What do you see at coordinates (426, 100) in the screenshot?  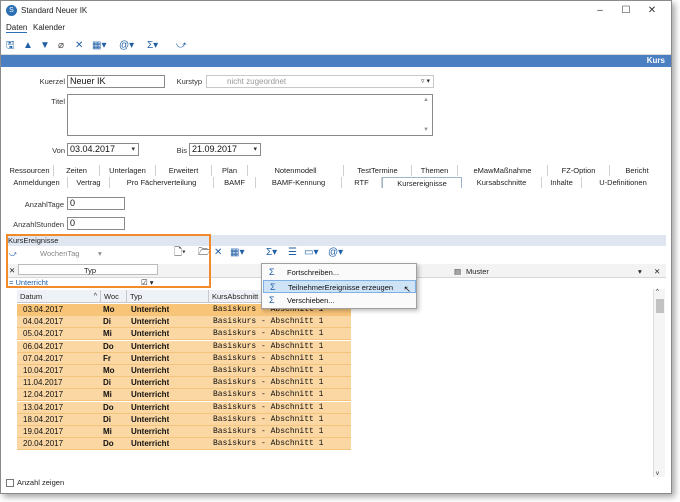 I see `scroll-up-icon: ▲` at bounding box center [426, 100].